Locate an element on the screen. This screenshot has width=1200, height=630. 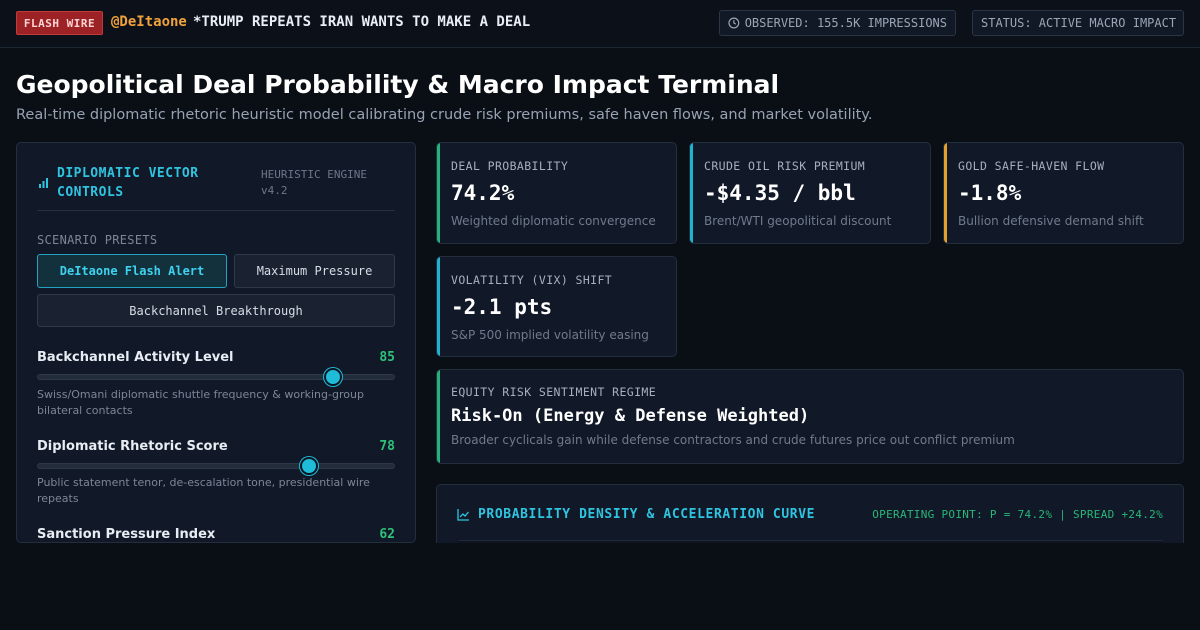
line-chart-icon is located at coordinates (463, 515).